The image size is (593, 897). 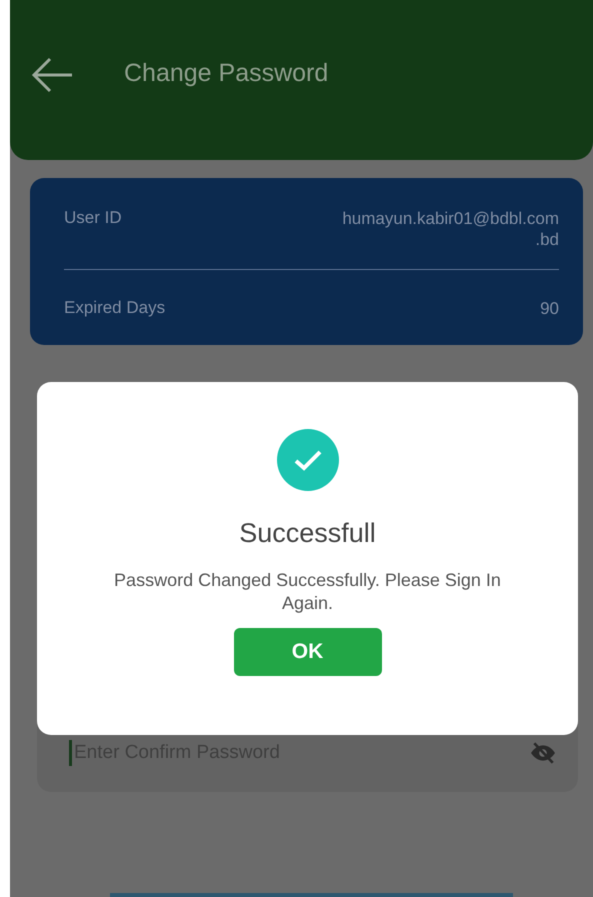 I want to click on screen-title: Change Password, so click(x=226, y=73).